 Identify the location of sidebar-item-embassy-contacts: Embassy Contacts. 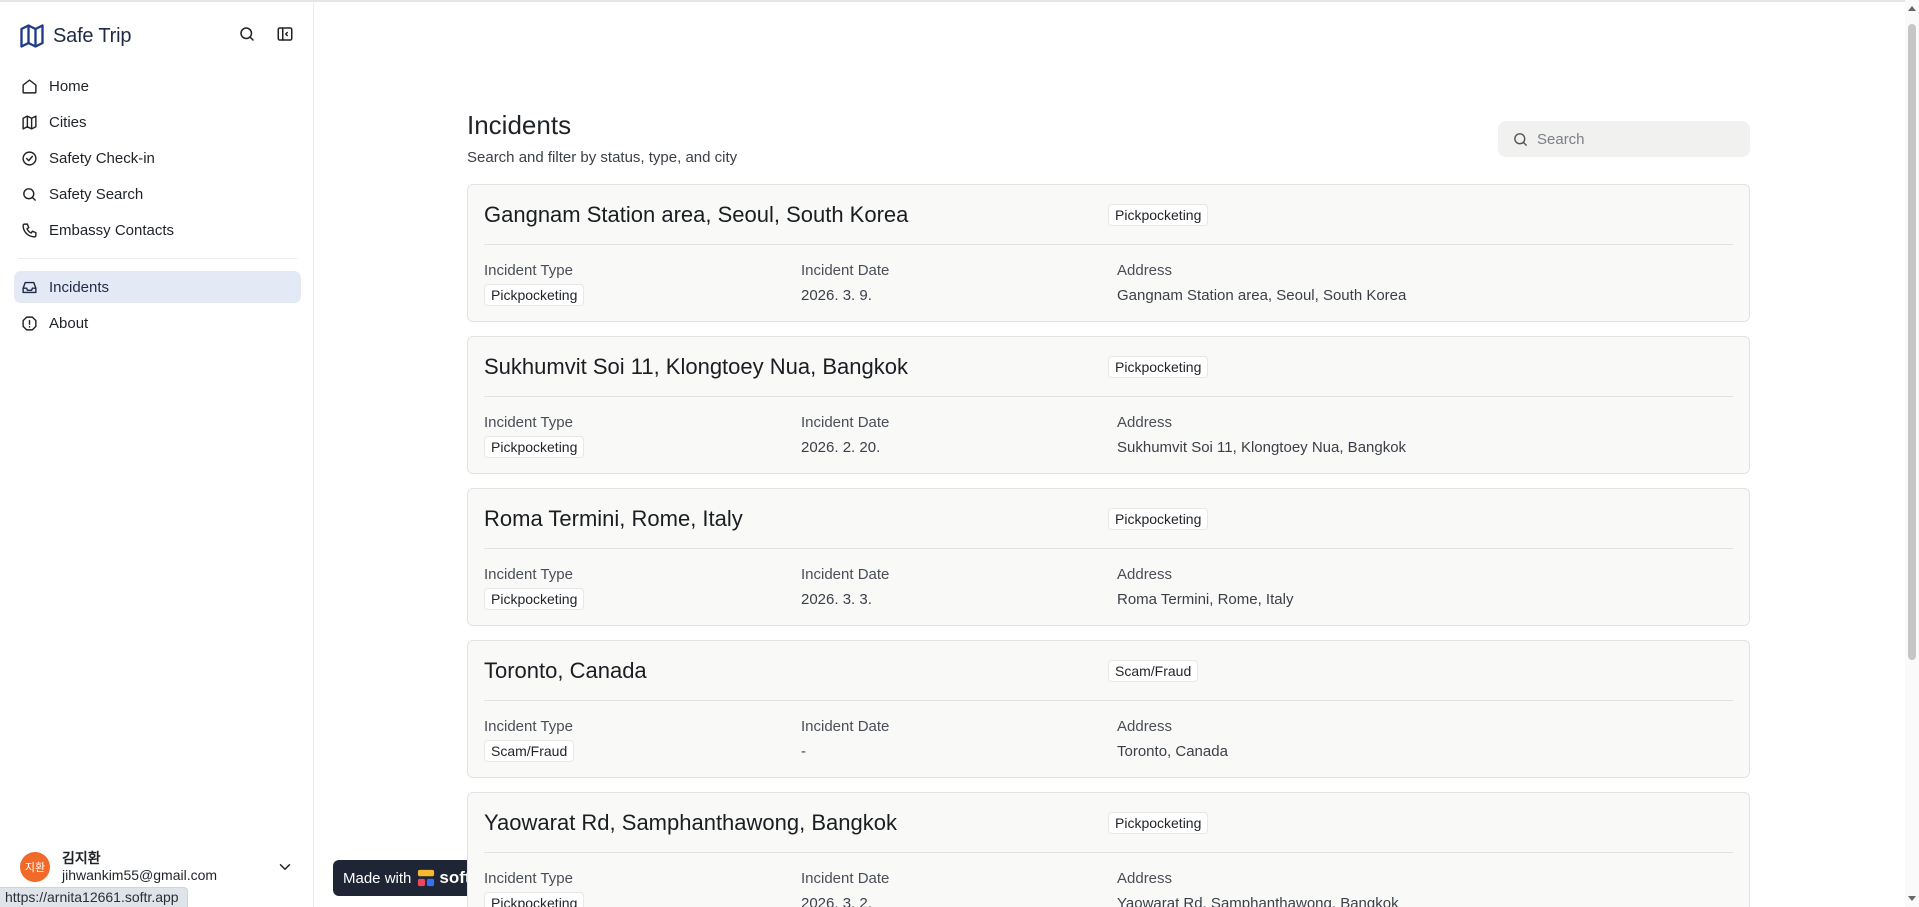
(157, 230).